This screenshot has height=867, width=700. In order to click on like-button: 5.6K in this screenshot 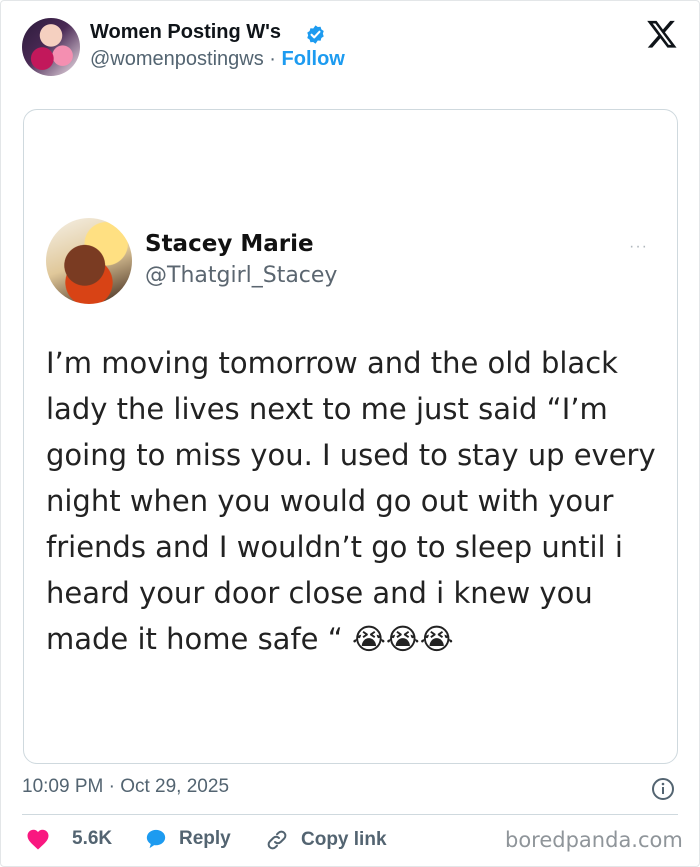, I will do `click(69, 839)`.